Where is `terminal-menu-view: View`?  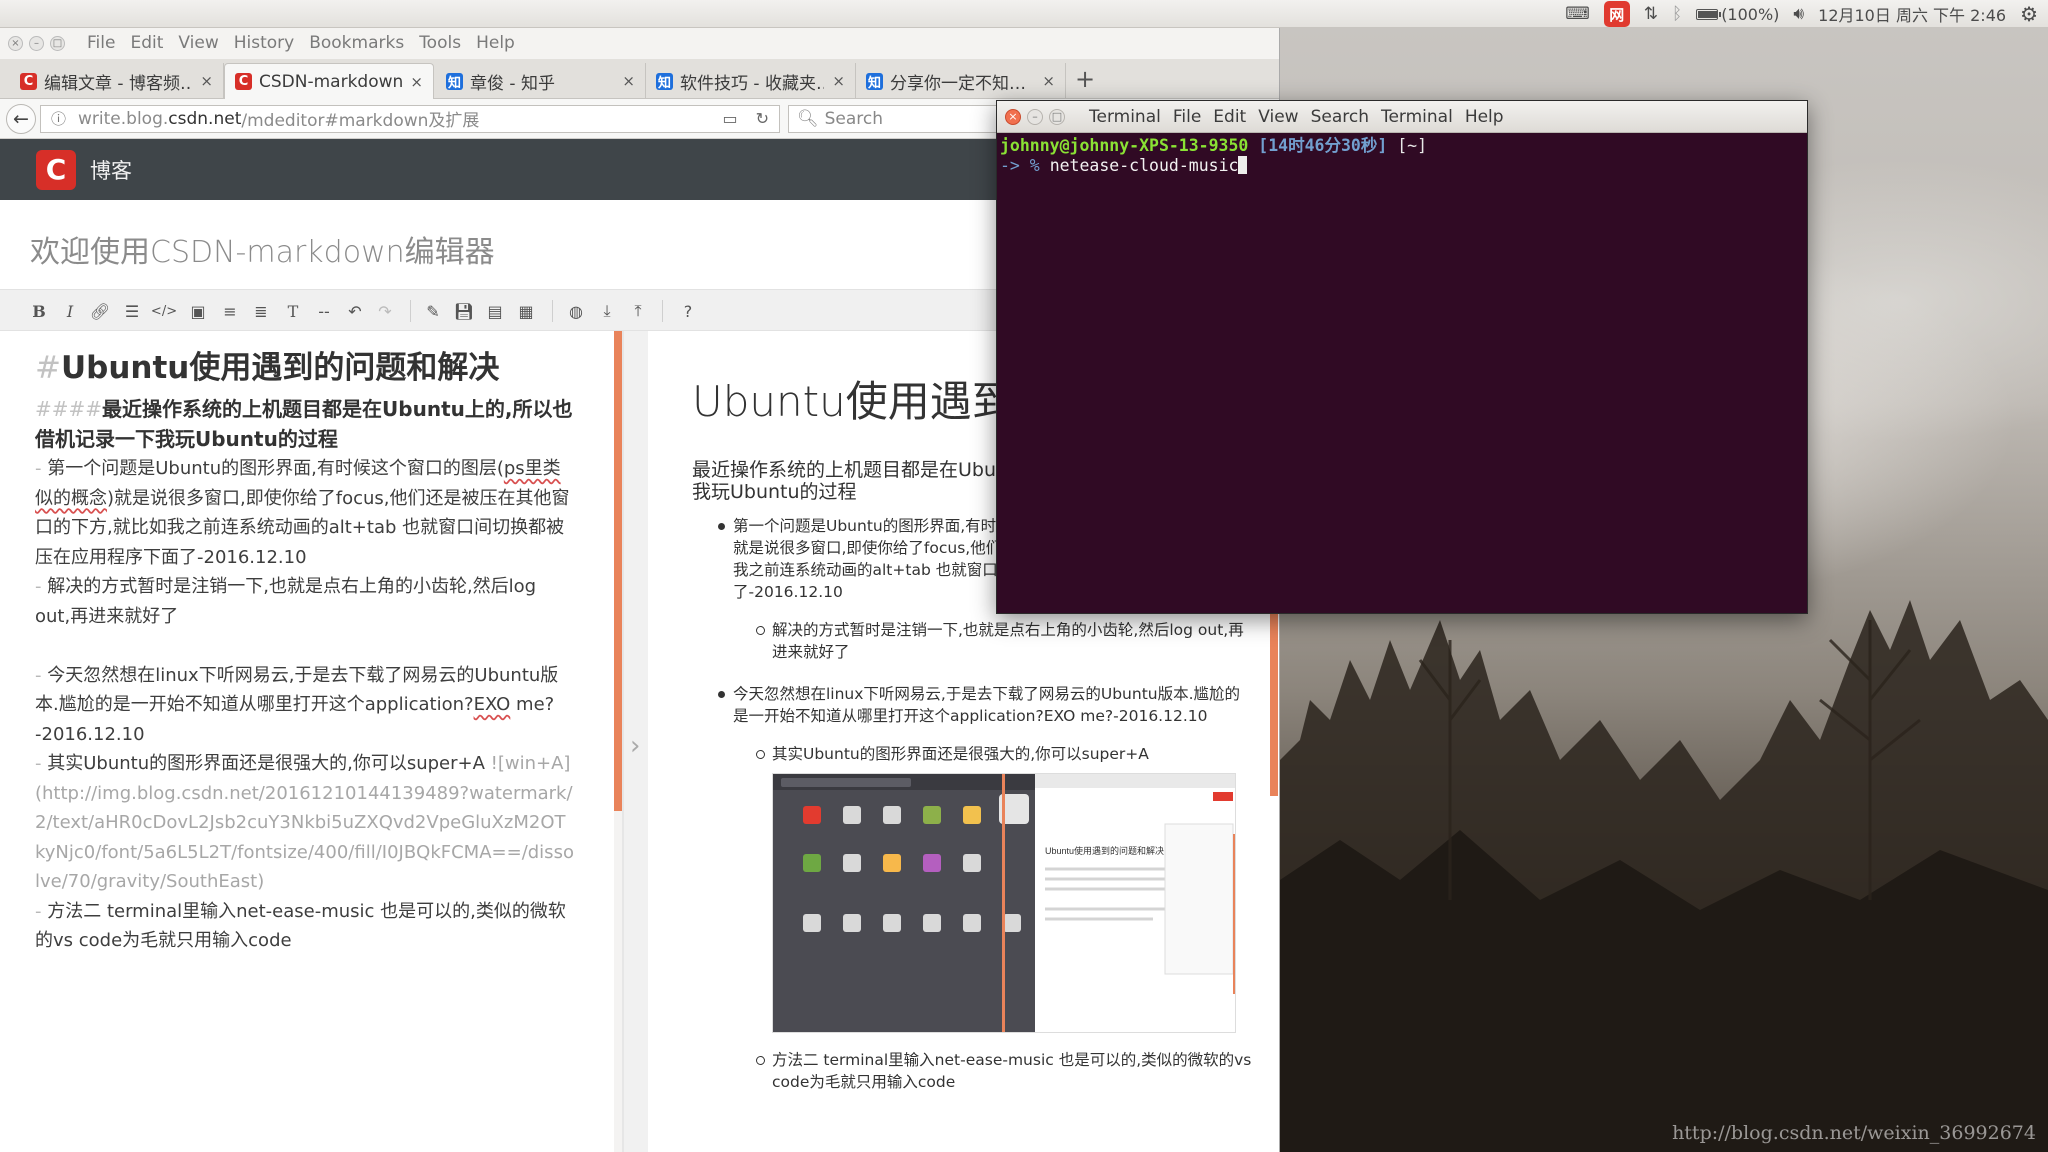
terminal-menu-view: View is located at coordinates (1278, 117).